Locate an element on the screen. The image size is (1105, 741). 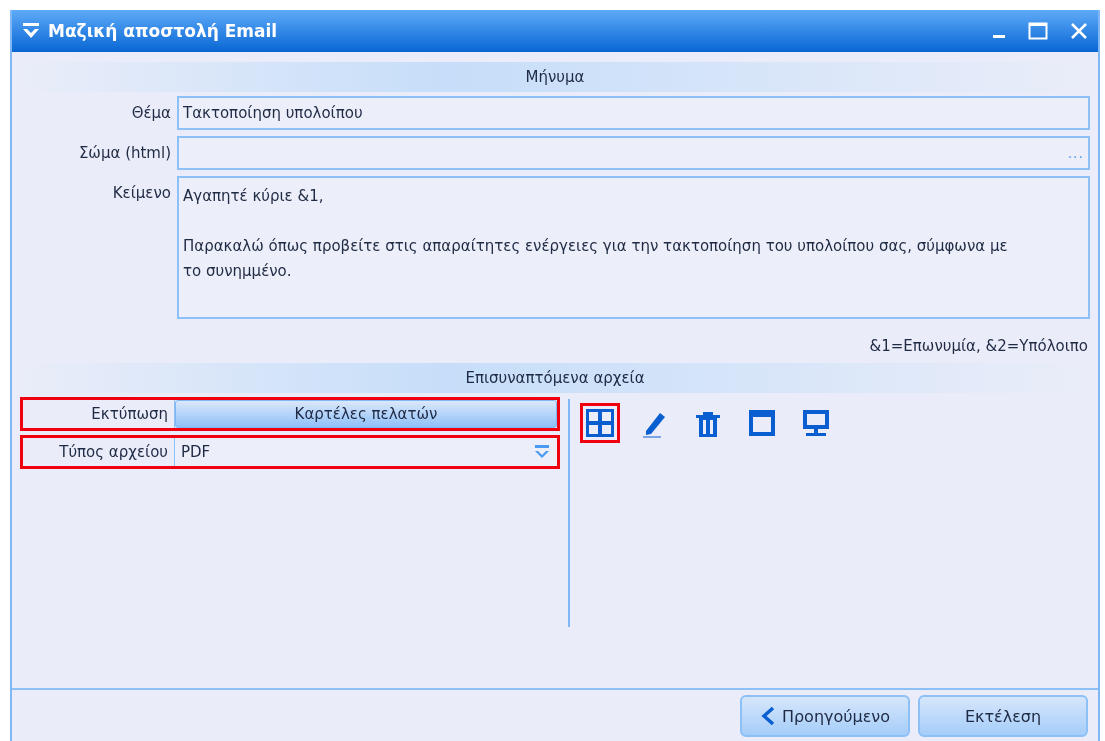
placeholder-legend: &1=Επωνυμία, &2=Υπόλοιπο is located at coordinates (978, 346).